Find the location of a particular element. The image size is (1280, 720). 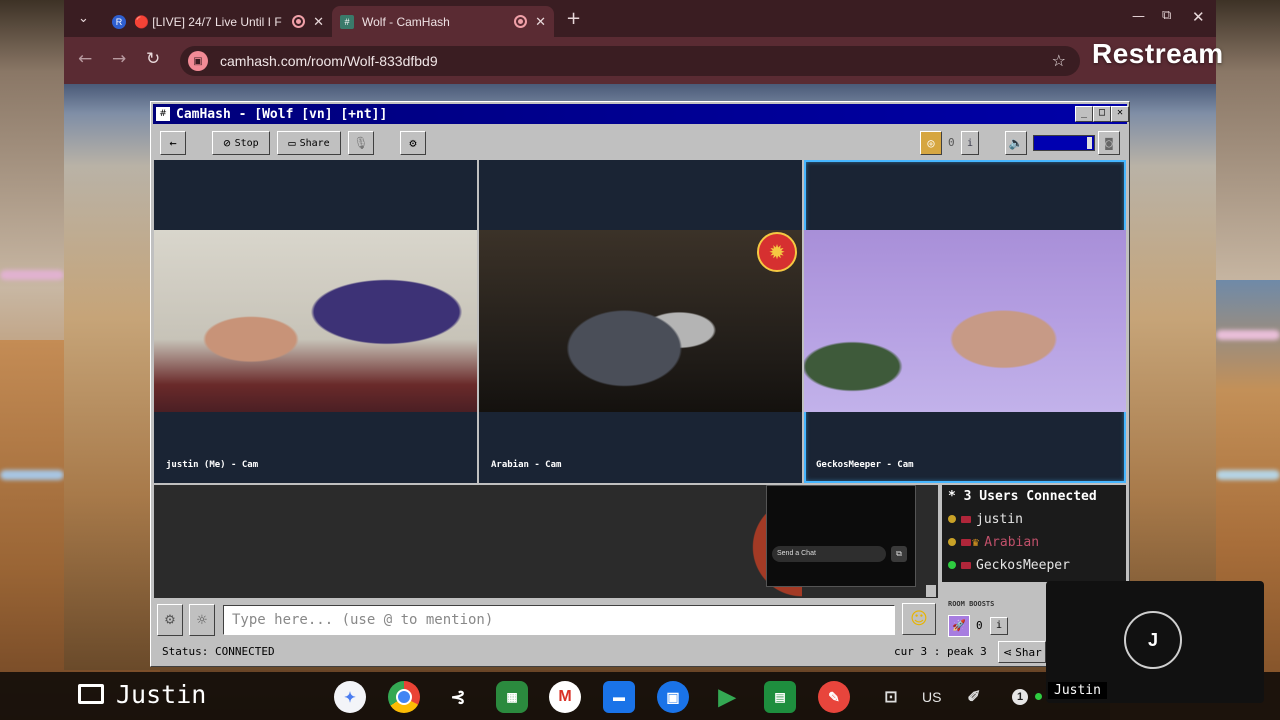

back-button: ← is located at coordinates (173, 143).